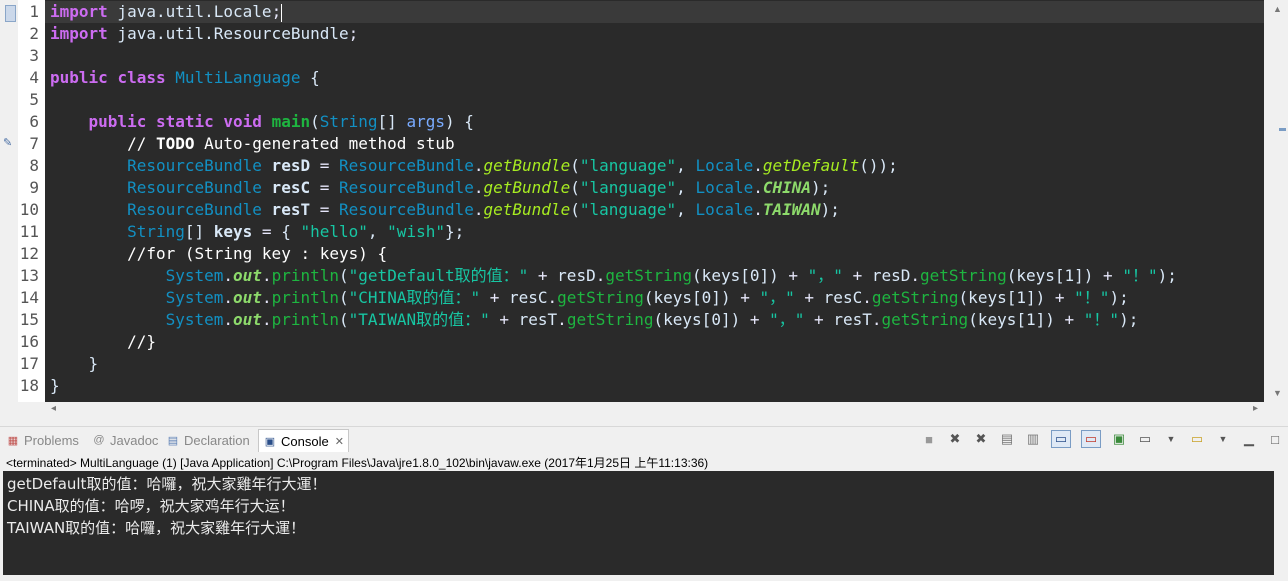  What do you see at coordinates (199, 231) in the screenshot?
I see `punctuation: []` at bounding box center [199, 231].